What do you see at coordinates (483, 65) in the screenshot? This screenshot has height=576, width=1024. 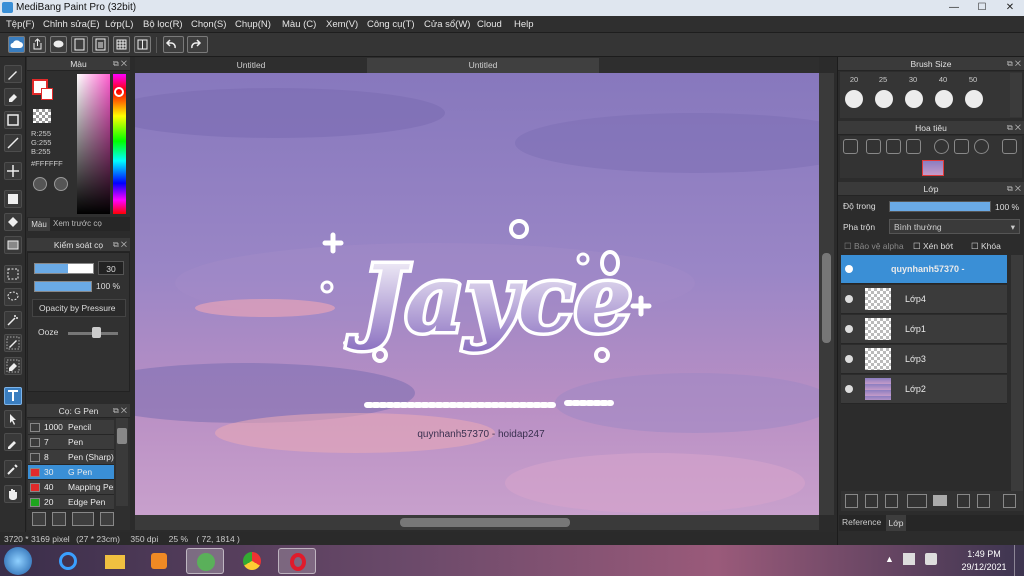 I see `tab-untitled-2: Untitled` at bounding box center [483, 65].